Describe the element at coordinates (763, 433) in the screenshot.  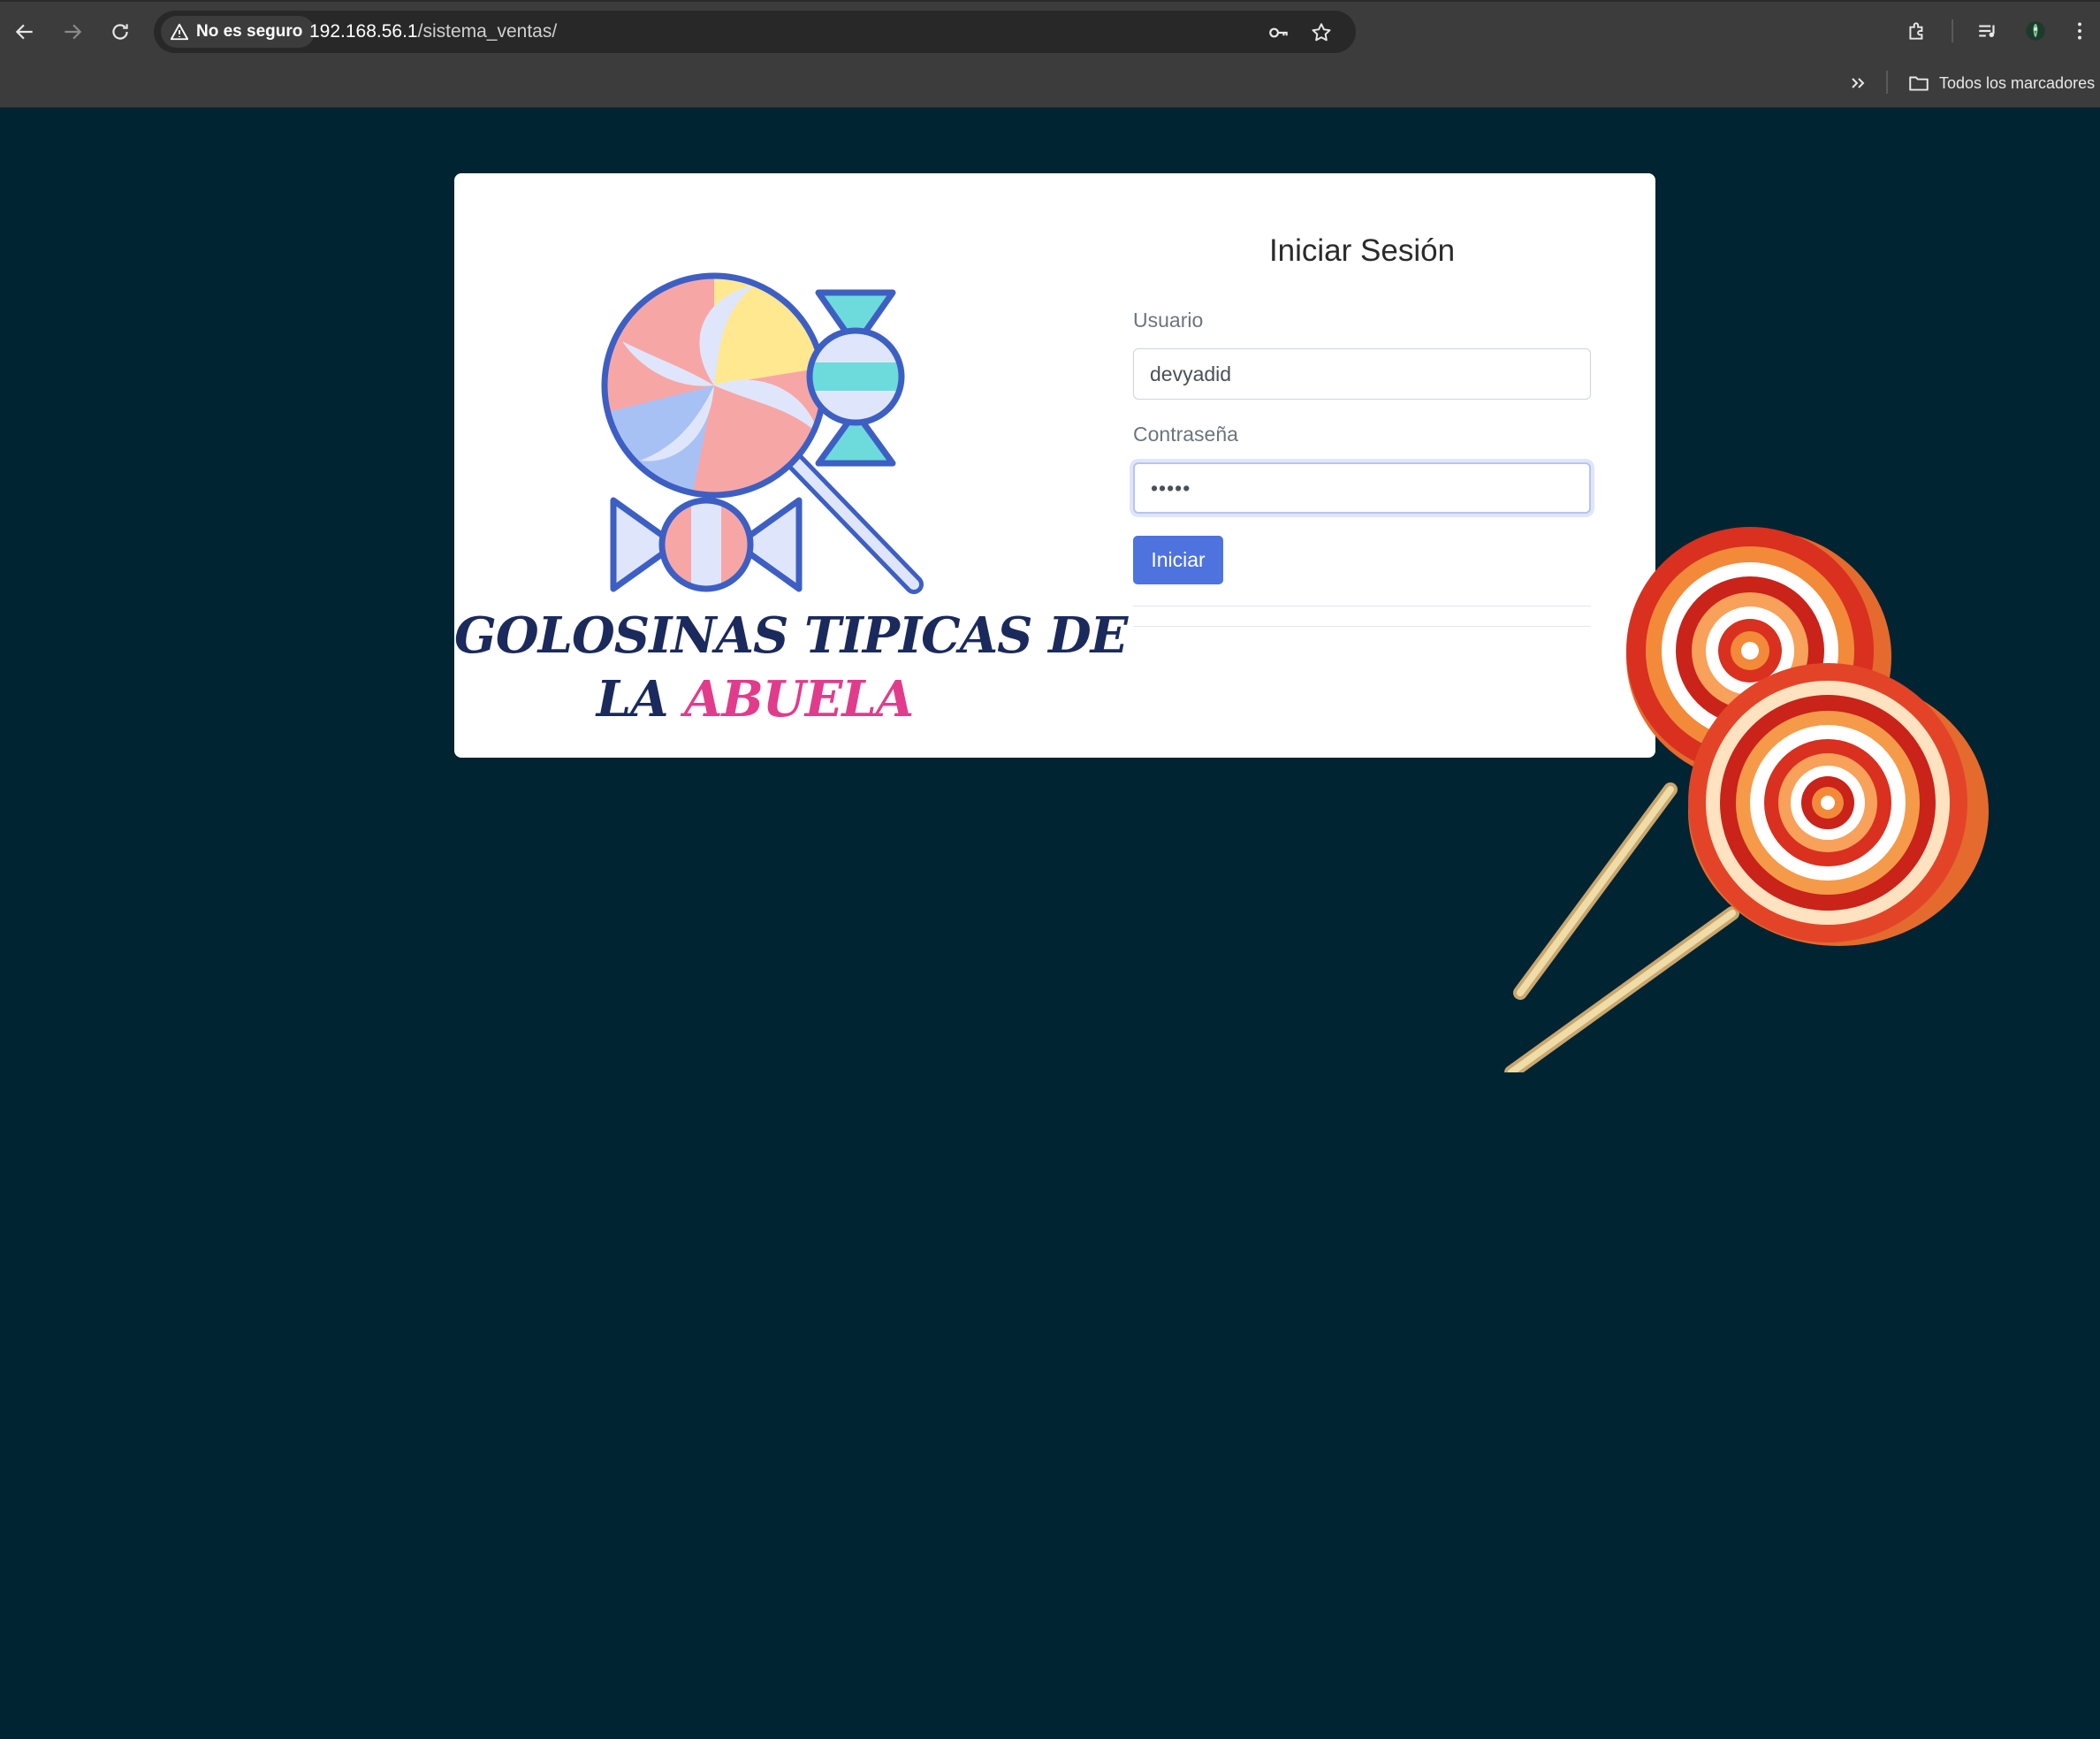
I see `candy-logo-icon` at that location.